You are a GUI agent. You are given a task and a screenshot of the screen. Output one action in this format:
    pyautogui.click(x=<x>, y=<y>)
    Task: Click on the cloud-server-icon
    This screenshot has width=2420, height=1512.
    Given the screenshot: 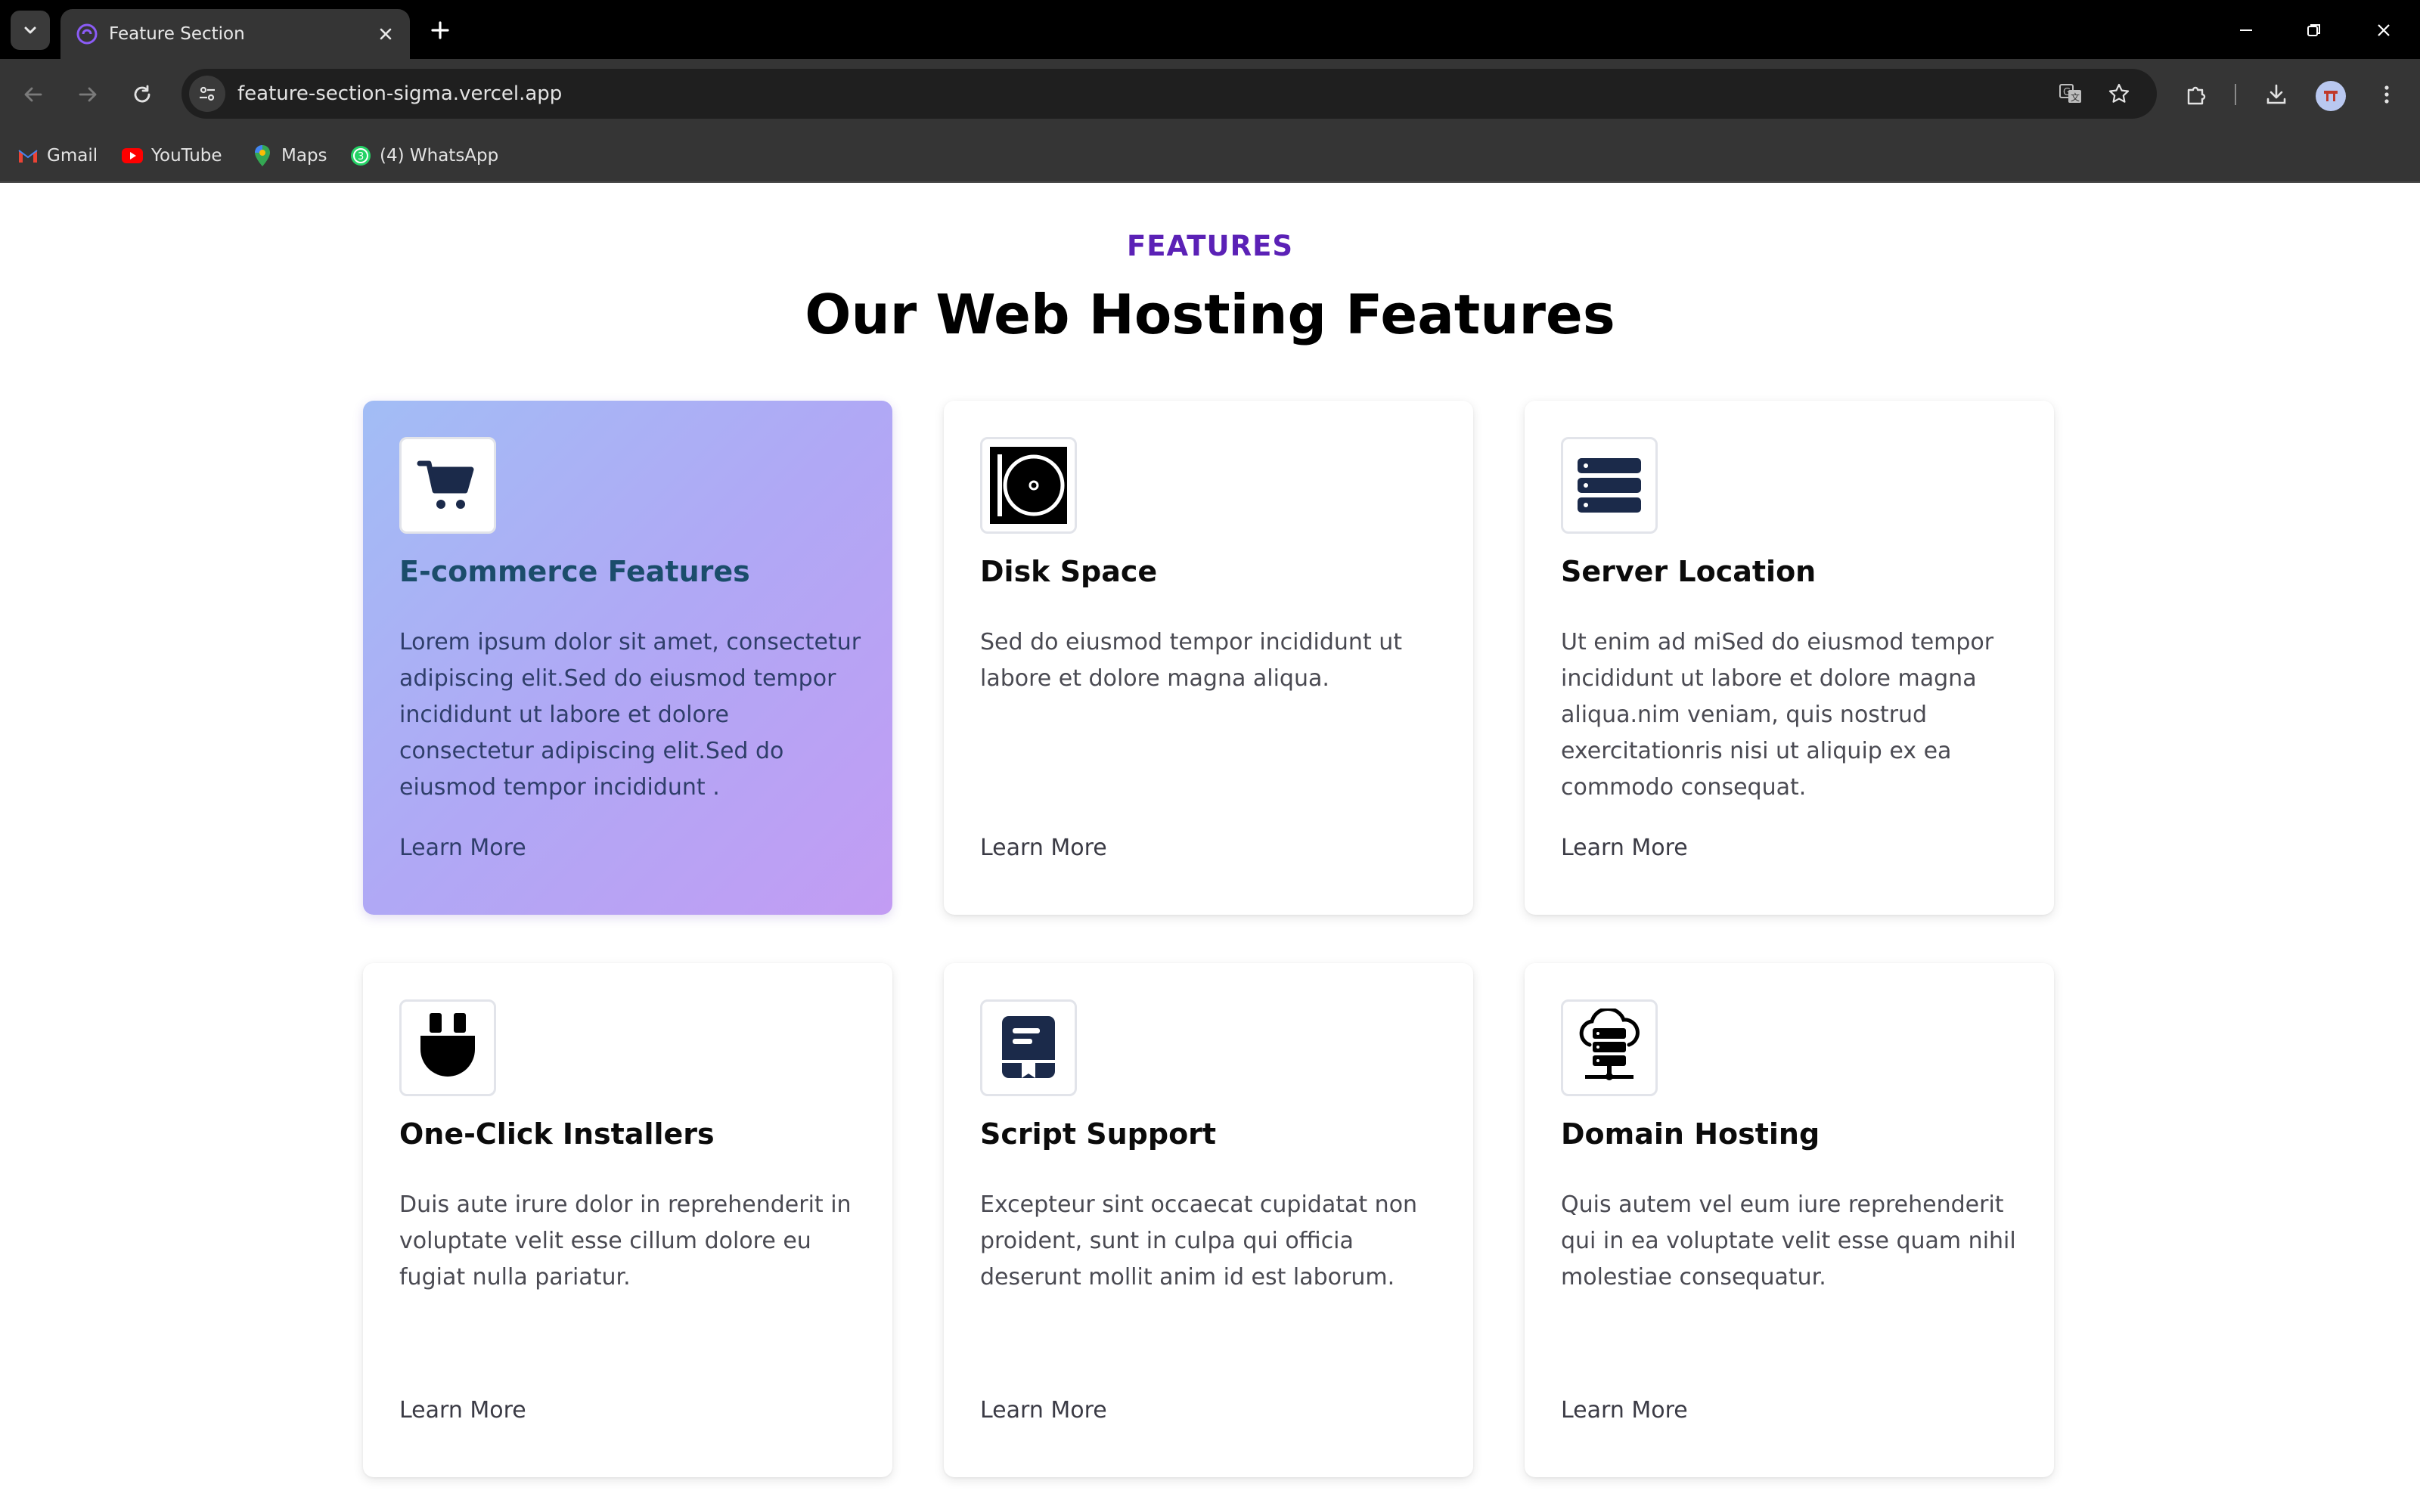 What is the action you would take?
    pyautogui.click(x=1609, y=1047)
    